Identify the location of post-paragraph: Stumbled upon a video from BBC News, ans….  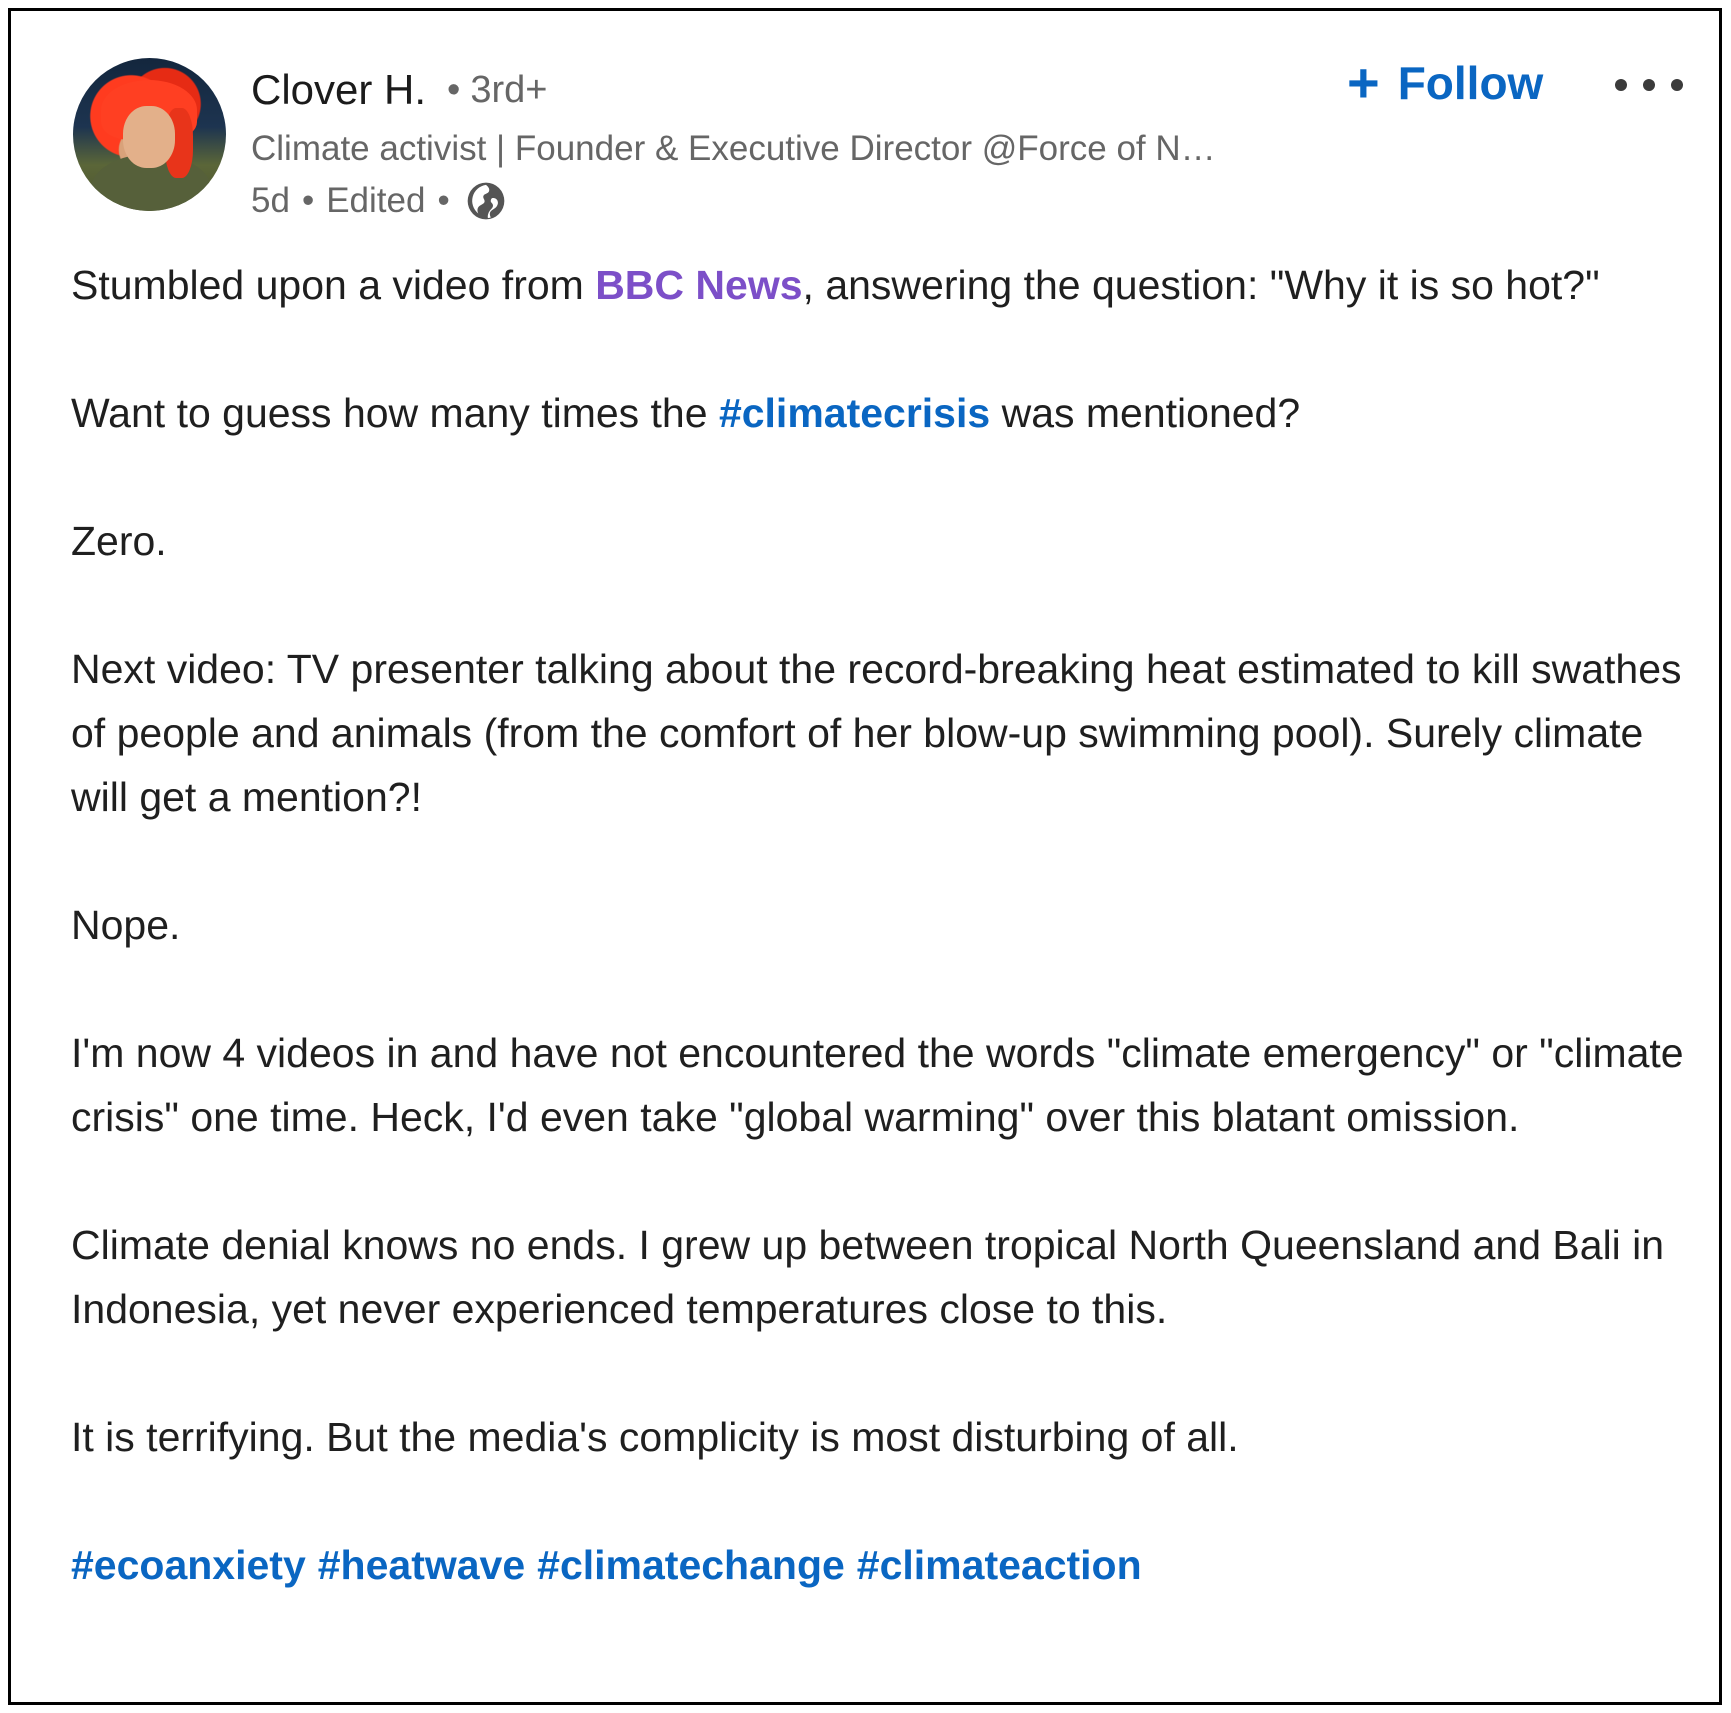
(881, 285).